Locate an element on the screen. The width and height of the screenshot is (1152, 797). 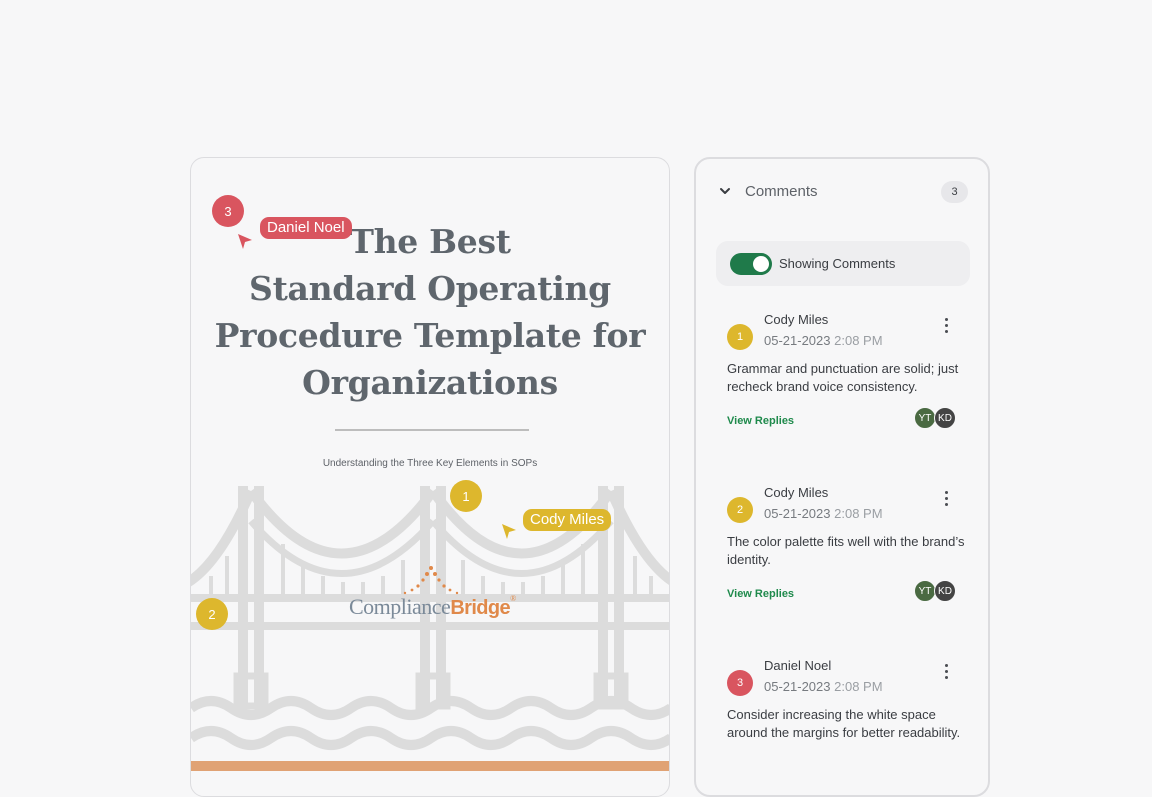
title-line: Standard Operating is located at coordinates (430, 288).